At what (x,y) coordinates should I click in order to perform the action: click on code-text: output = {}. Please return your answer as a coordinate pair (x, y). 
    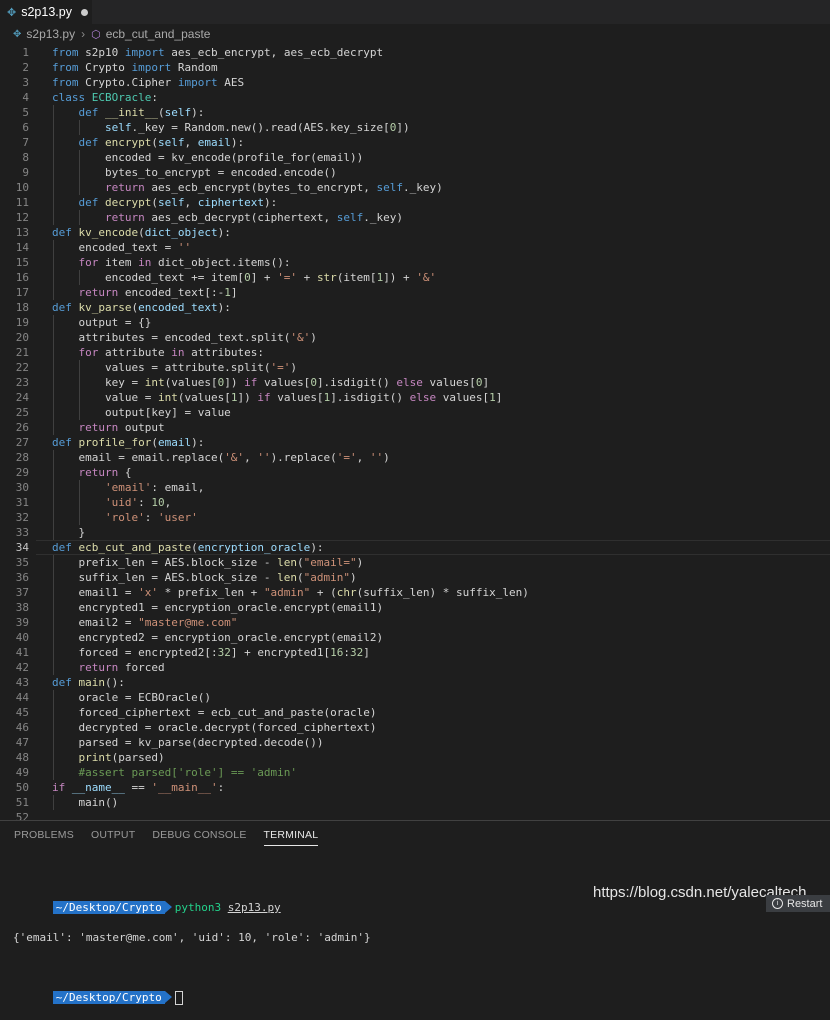
    Looking at the image, I should click on (102, 322).